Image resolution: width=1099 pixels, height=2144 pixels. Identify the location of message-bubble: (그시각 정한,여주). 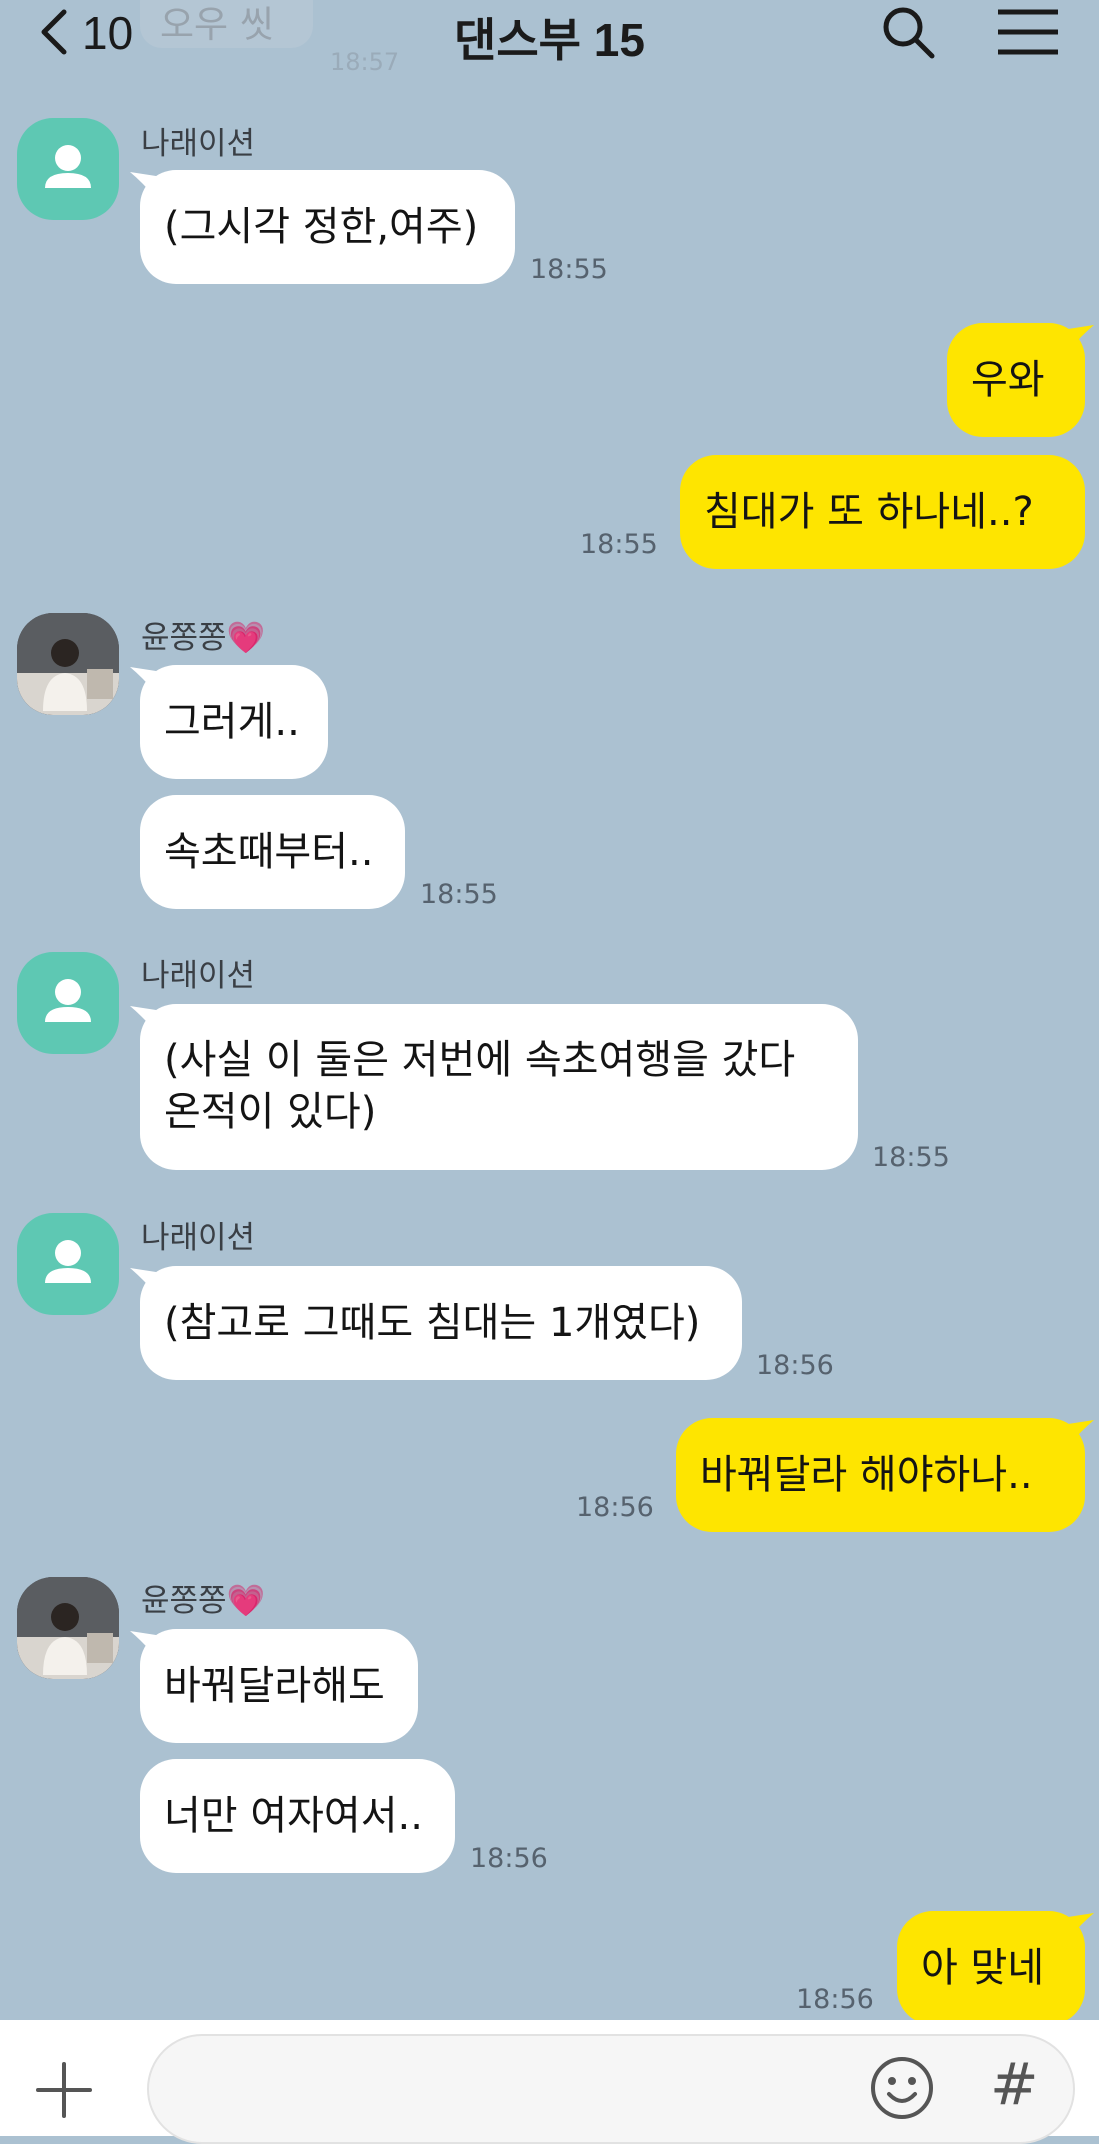
(327, 227).